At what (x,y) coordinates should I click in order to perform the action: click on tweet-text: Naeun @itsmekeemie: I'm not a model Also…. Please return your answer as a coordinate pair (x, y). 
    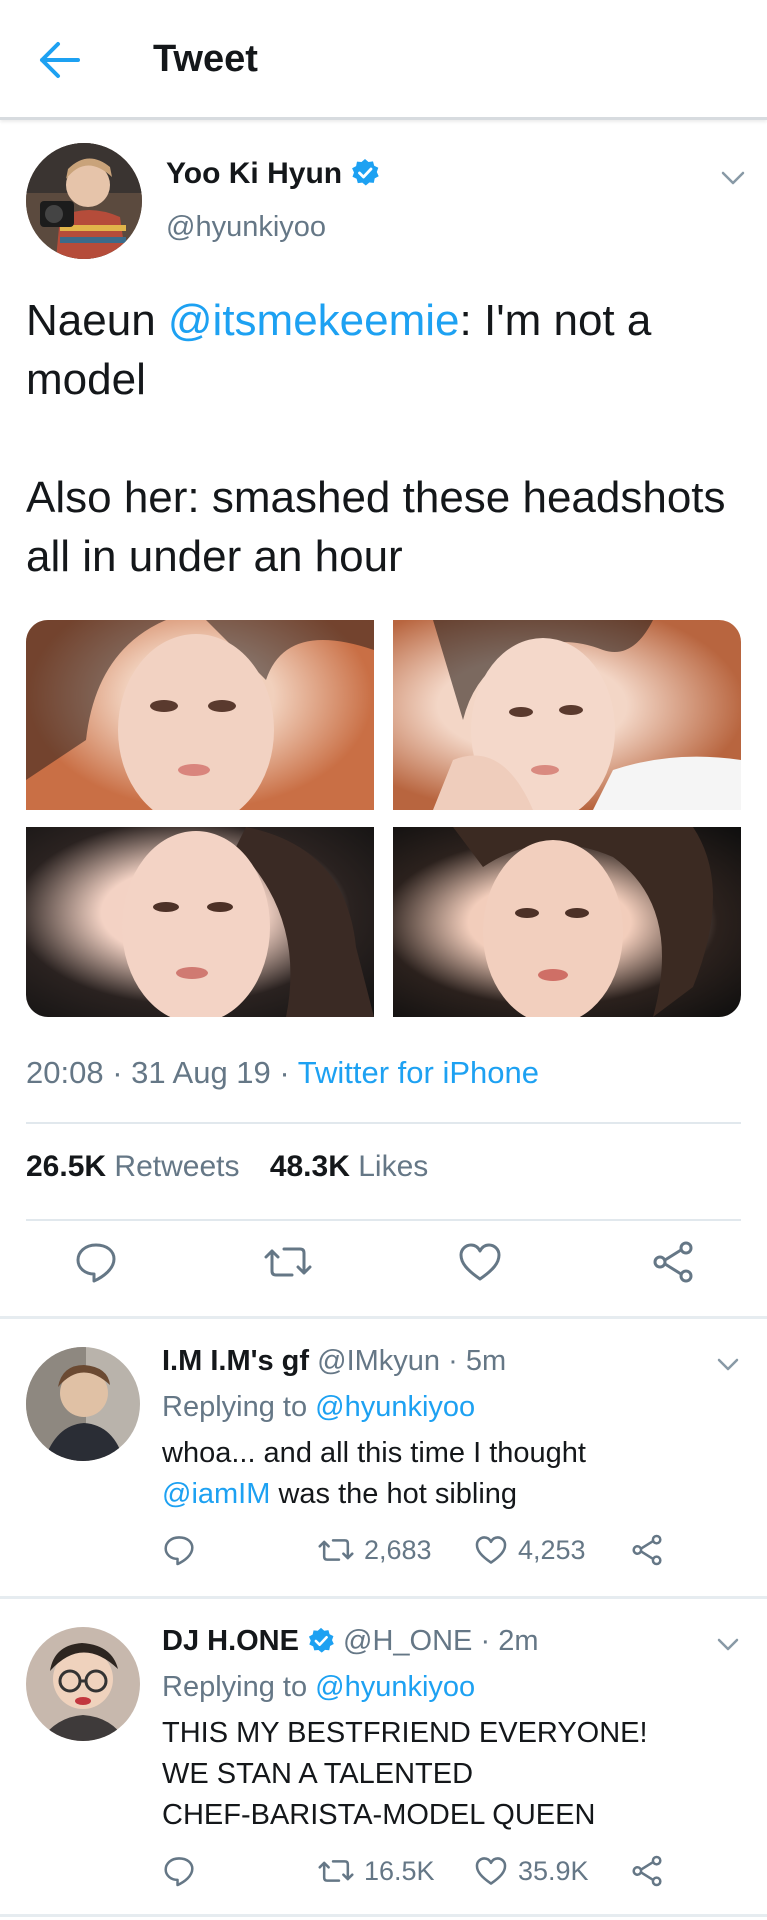
    Looking at the image, I should click on (386, 438).